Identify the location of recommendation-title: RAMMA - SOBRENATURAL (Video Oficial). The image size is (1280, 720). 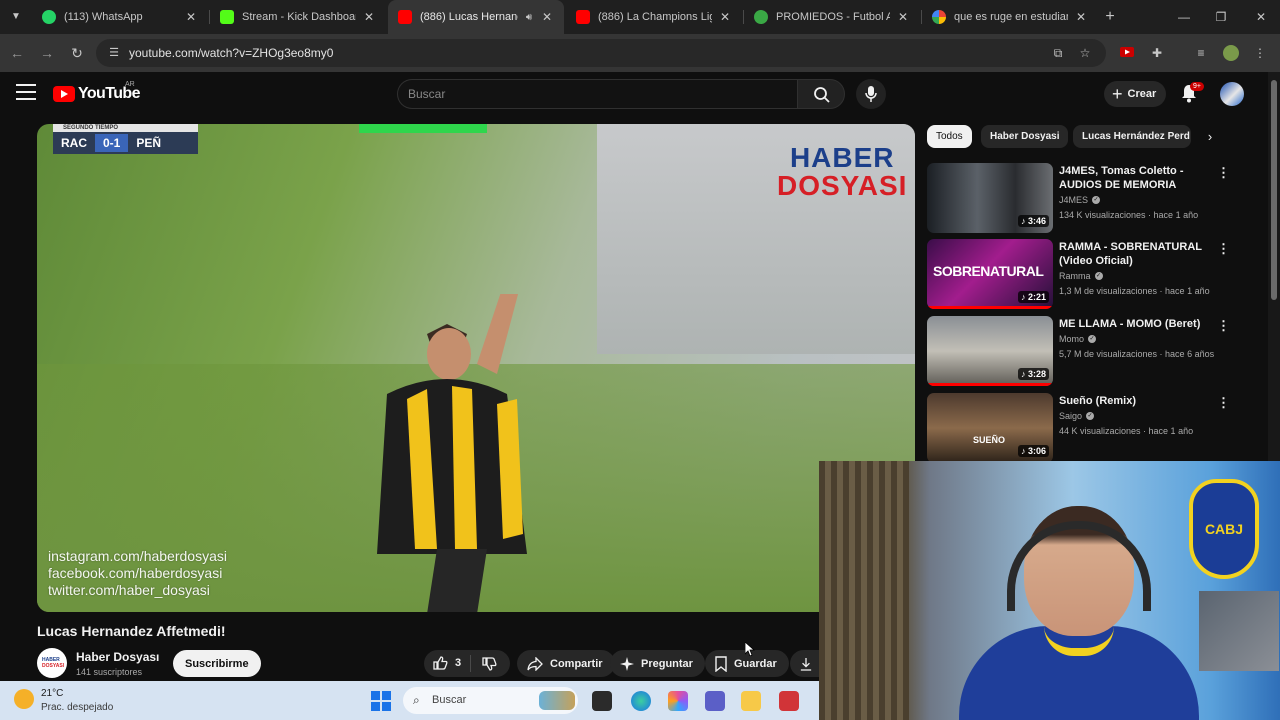
(1134, 254).